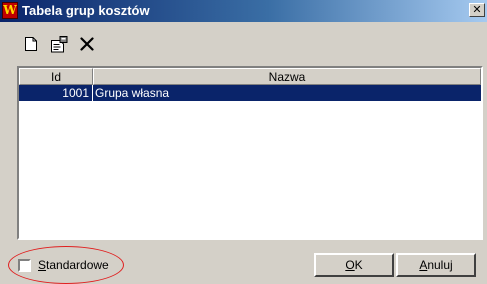  What do you see at coordinates (75, 93) in the screenshot?
I see `row-id-cell: 1001` at bounding box center [75, 93].